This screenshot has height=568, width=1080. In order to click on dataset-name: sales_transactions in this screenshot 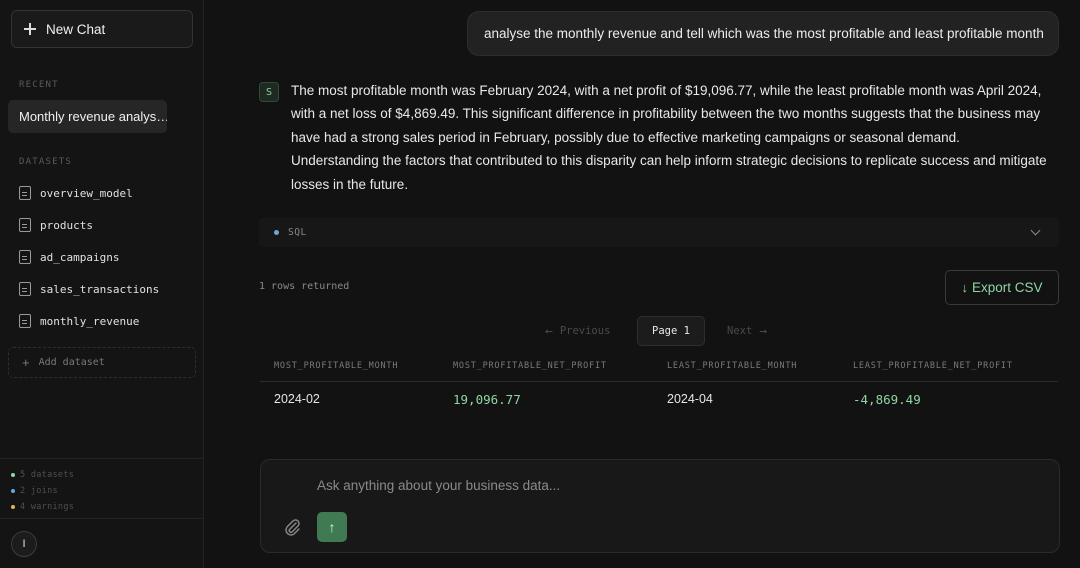, I will do `click(100, 289)`.